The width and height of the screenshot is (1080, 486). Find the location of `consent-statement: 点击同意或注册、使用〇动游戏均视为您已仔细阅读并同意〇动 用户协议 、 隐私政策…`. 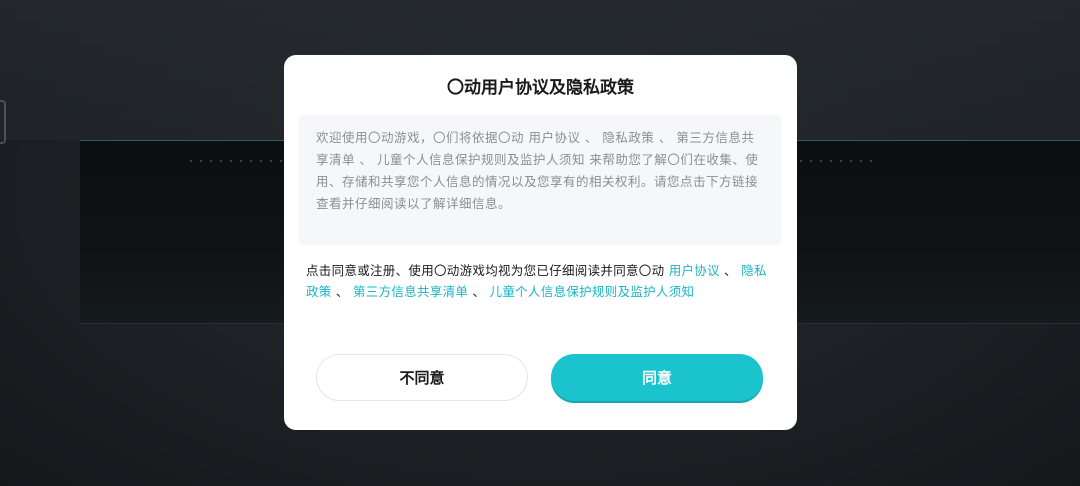

consent-statement: 点击同意或注册、使用〇动游戏均视为您已仔细阅读并同意〇动 用户协议 、 隐私政策… is located at coordinates (541, 281).